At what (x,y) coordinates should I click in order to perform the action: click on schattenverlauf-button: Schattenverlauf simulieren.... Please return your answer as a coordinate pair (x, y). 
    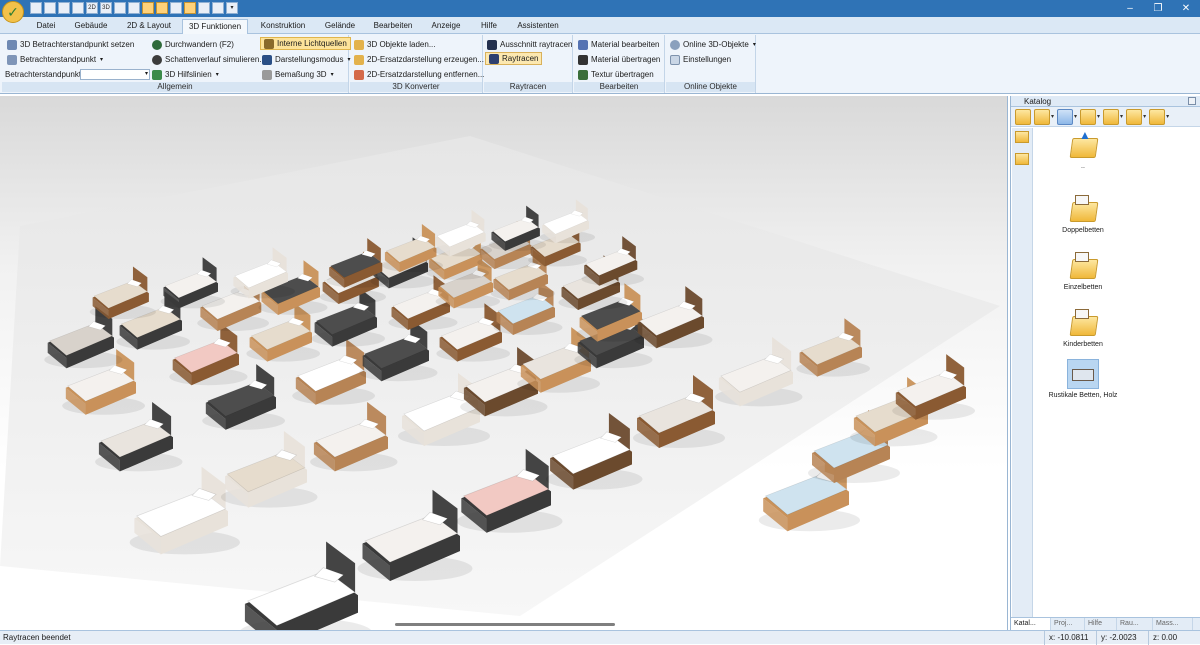
    Looking at the image, I should click on (209, 59).